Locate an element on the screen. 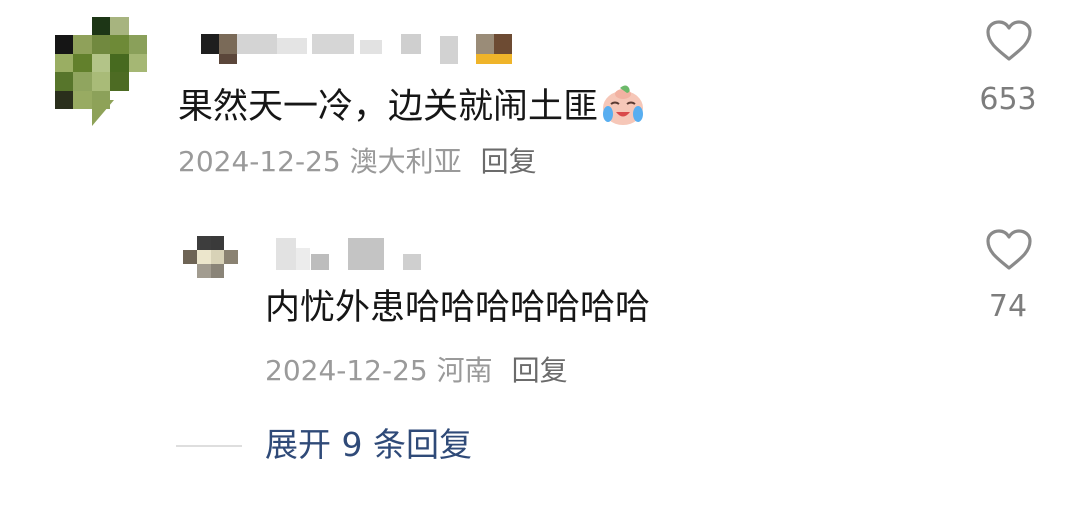 Image resolution: width=1080 pixels, height=508 pixels. reply-meta: 2024-12-25 河南 回复 is located at coordinates (416, 371).